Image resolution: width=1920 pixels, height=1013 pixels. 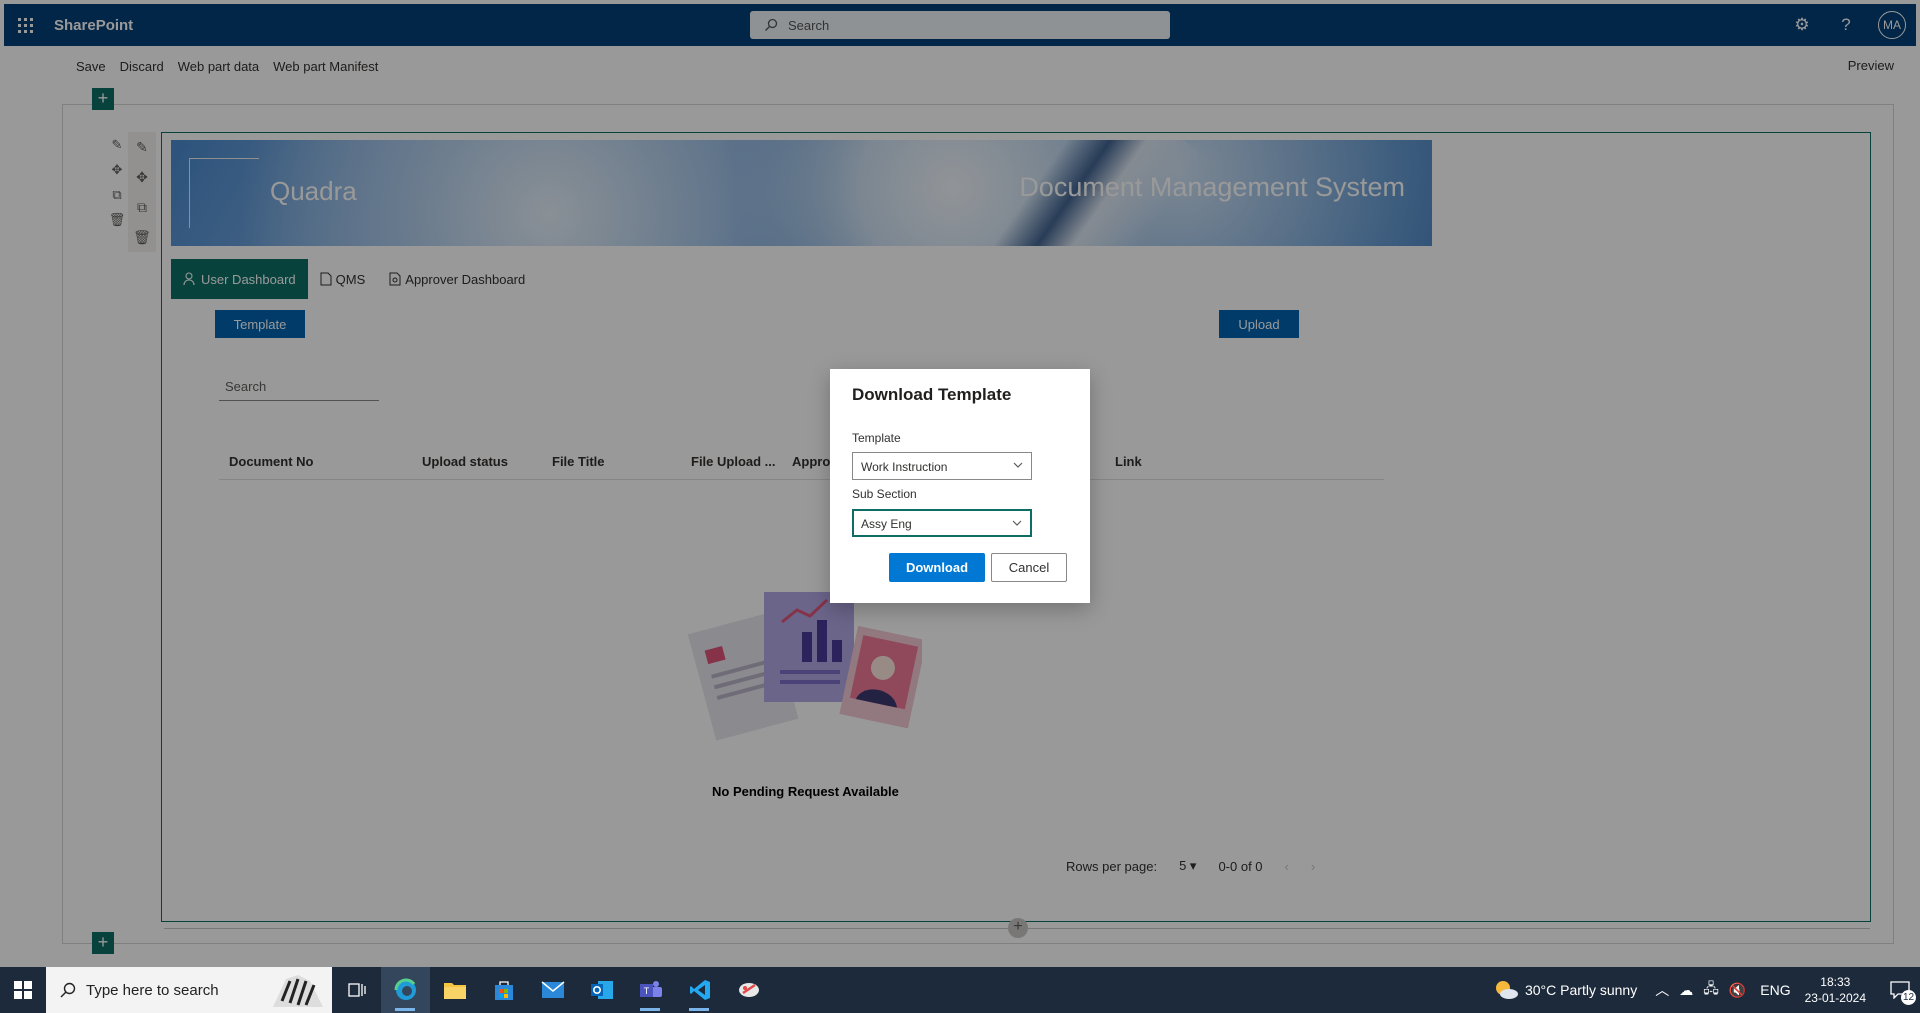 I want to click on clock: 18:33 23-01-2024, so click(x=1835, y=990).